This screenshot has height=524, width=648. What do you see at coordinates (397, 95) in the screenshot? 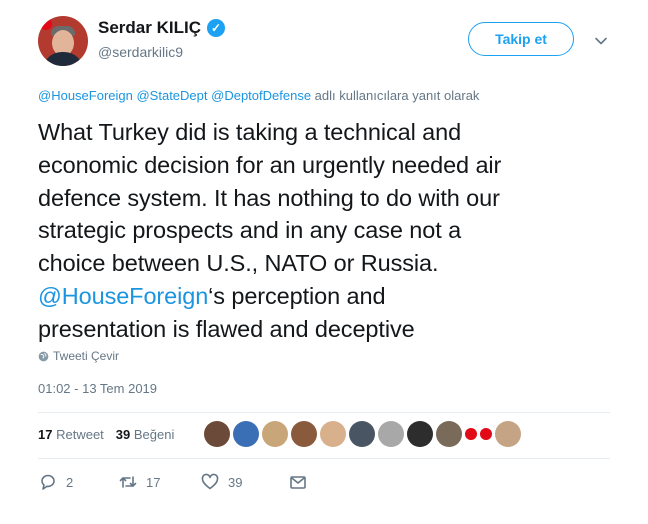
I see `reply-suffix: adlı kullanıcılara yanıt olarak` at bounding box center [397, 95].